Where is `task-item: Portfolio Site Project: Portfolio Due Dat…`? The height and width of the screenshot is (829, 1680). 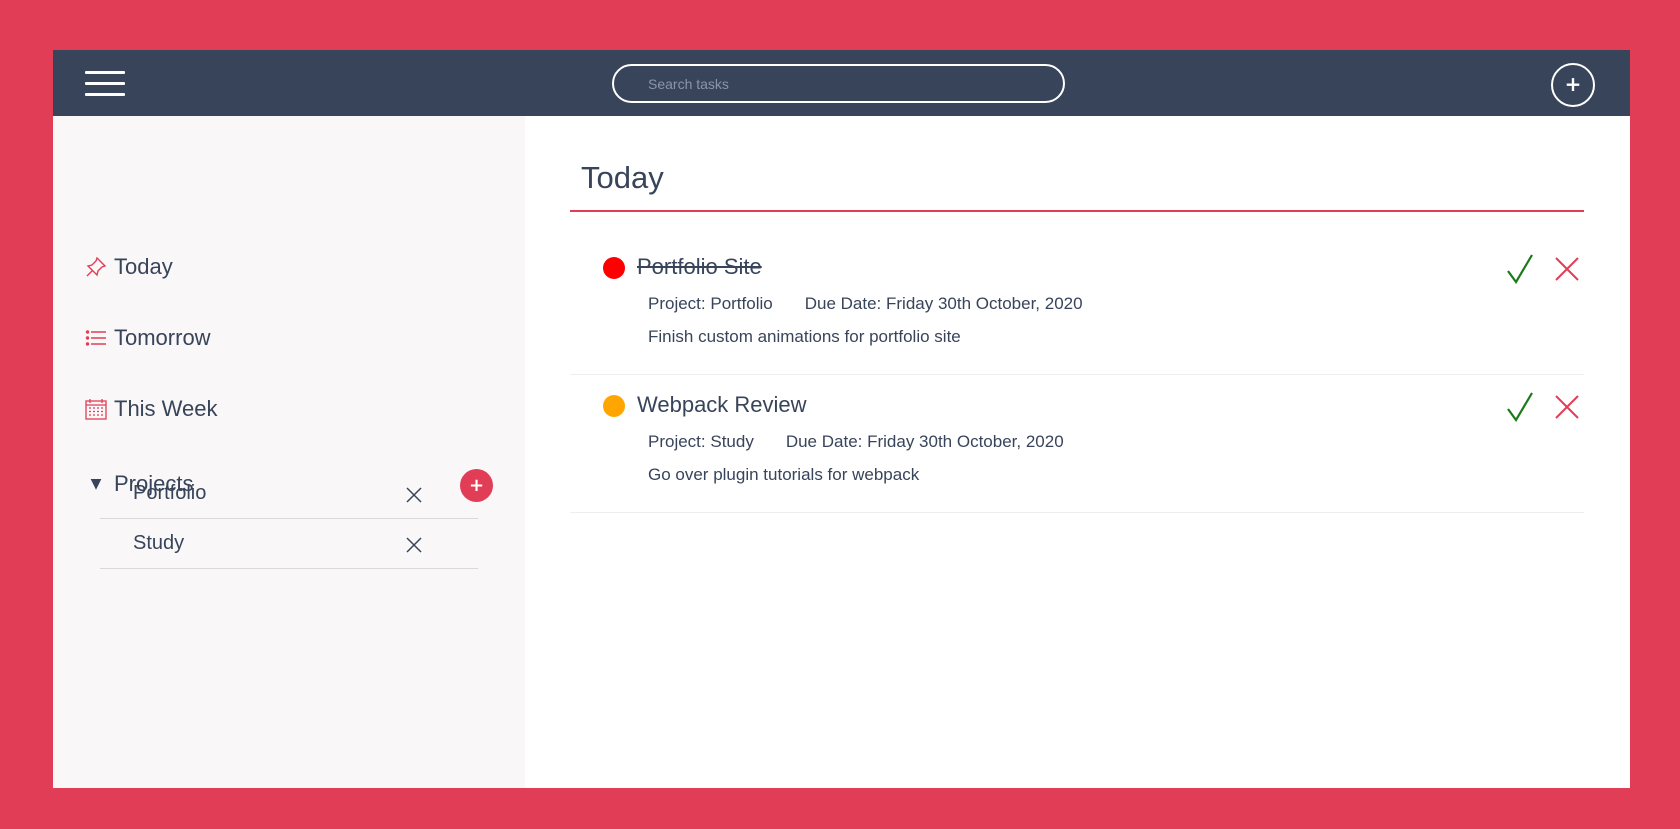 task-item: Portfolio Site Project: Portfolio Due Dat… is located at coordinates (1077, 306).